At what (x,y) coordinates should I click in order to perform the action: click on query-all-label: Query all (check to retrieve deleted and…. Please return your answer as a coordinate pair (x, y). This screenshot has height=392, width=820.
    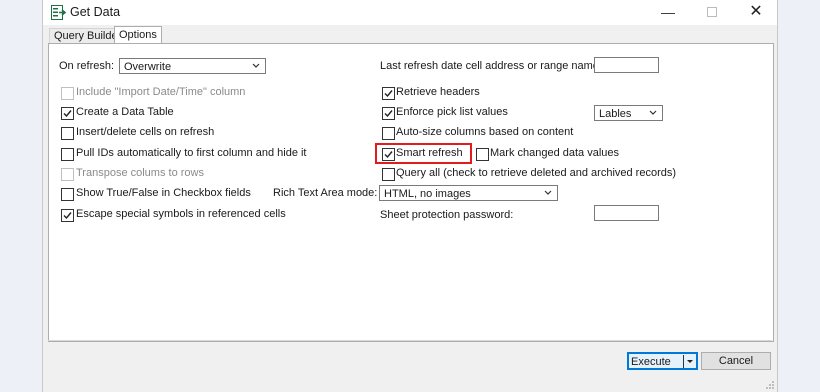
    Looking at the image, I should click on (536, 173).